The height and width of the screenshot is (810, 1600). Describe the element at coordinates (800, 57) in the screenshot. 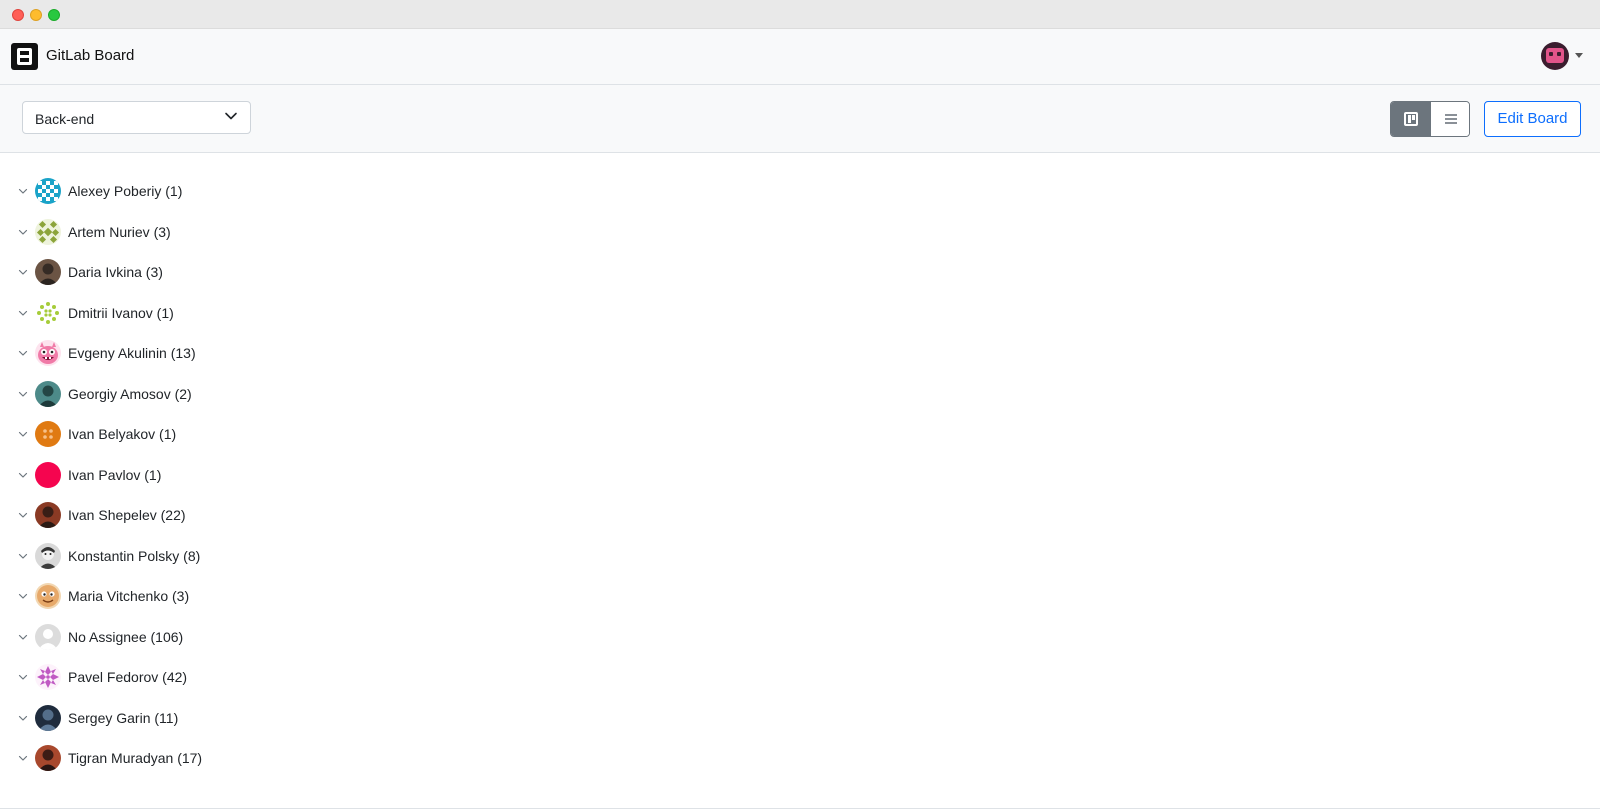

I see `top-navbar: GitLab Board` at that location.